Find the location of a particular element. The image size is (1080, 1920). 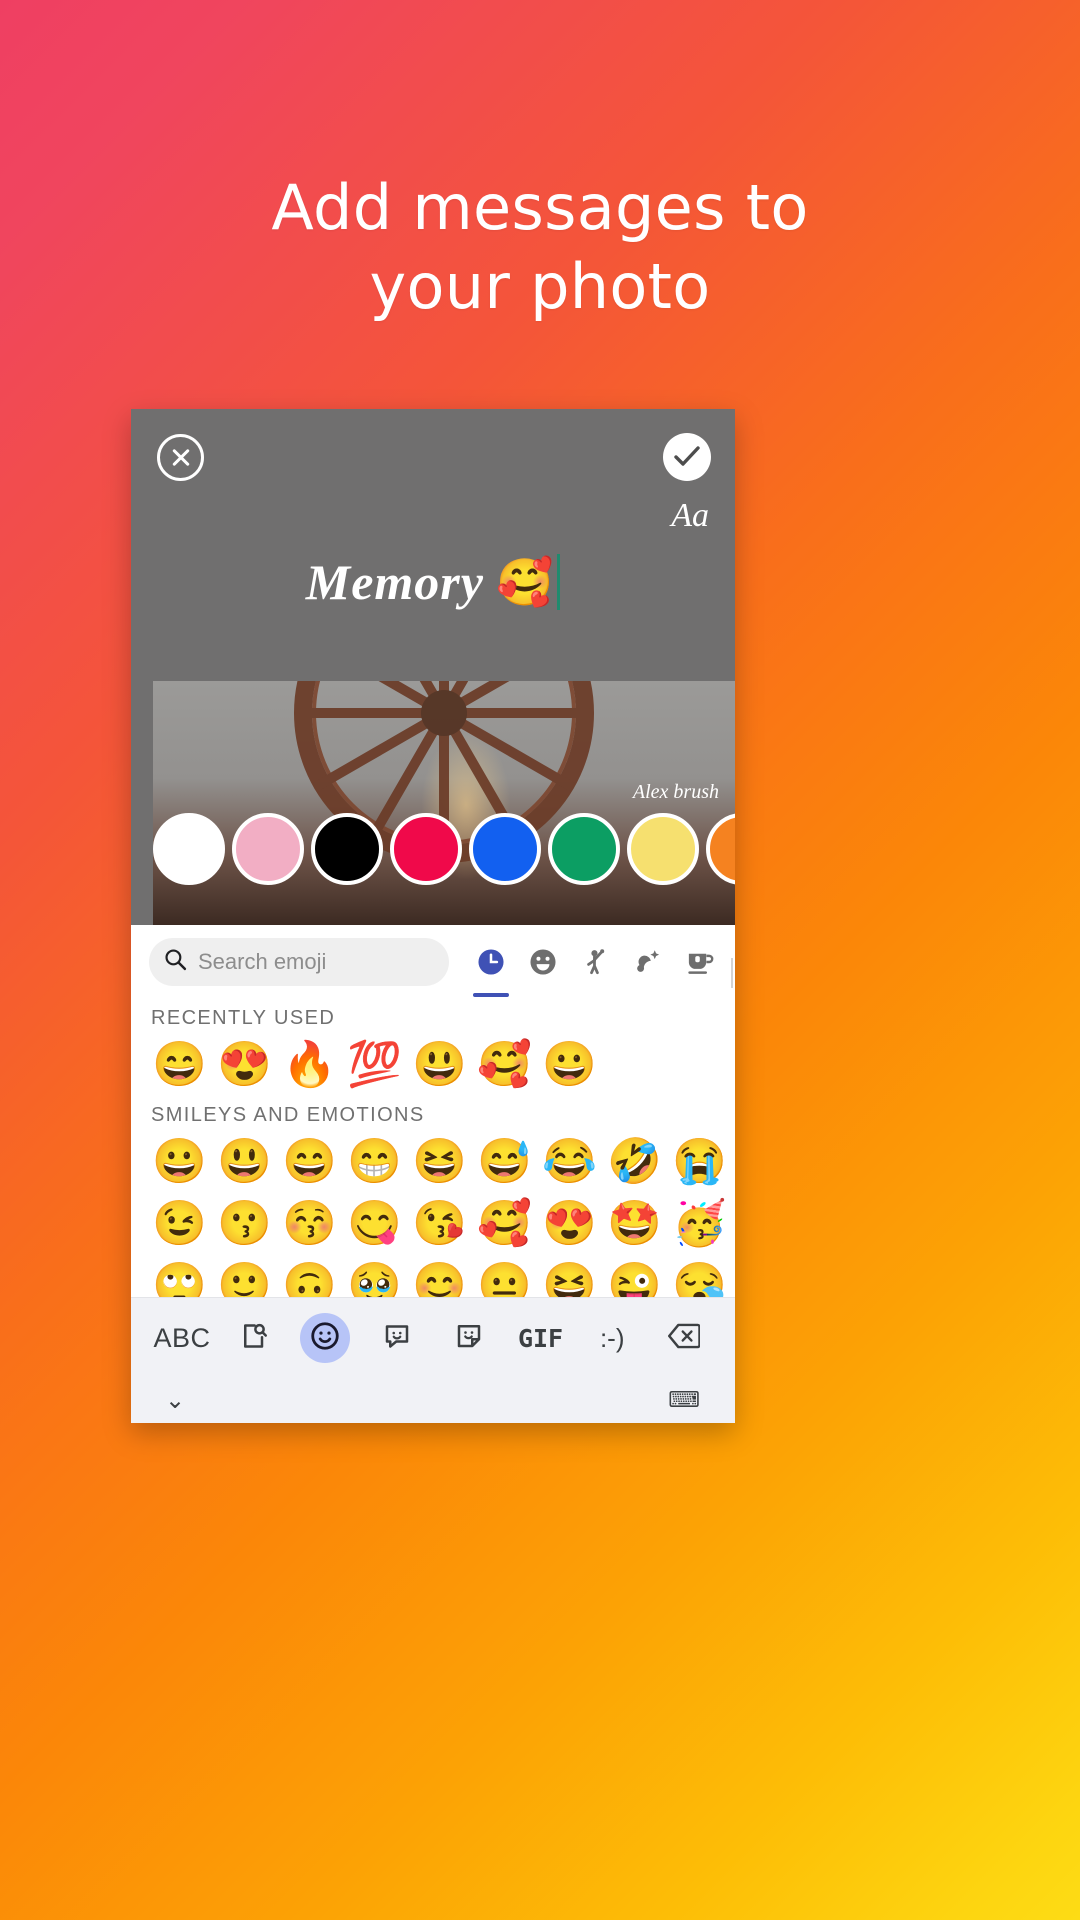

section-title: SMILEYS AND EMOTIONS is located at coordinates (288, 1115).